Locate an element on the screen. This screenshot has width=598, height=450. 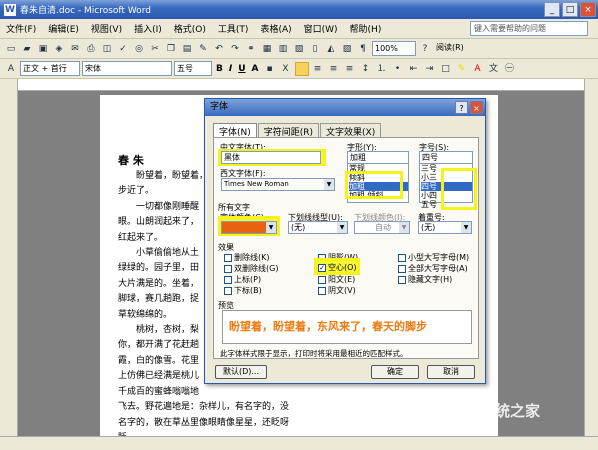
format-painter-icon: ✎ is located at coordinates (203, 49).